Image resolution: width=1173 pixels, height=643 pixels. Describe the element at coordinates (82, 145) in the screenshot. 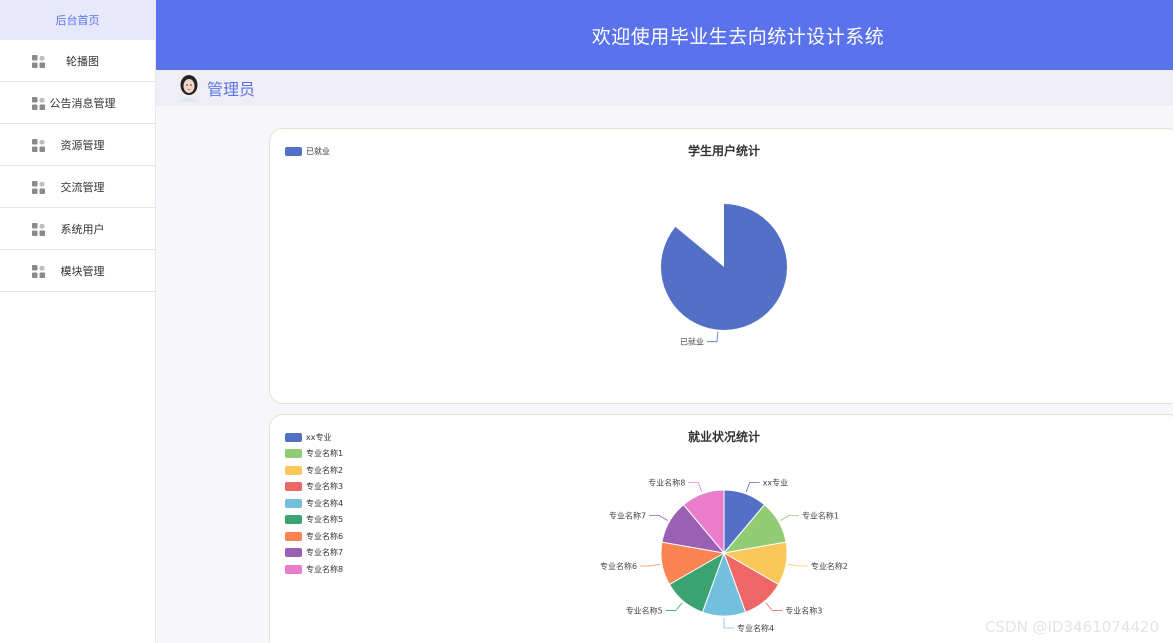

I see `sidebar-item-label: 资源管理` at that location.